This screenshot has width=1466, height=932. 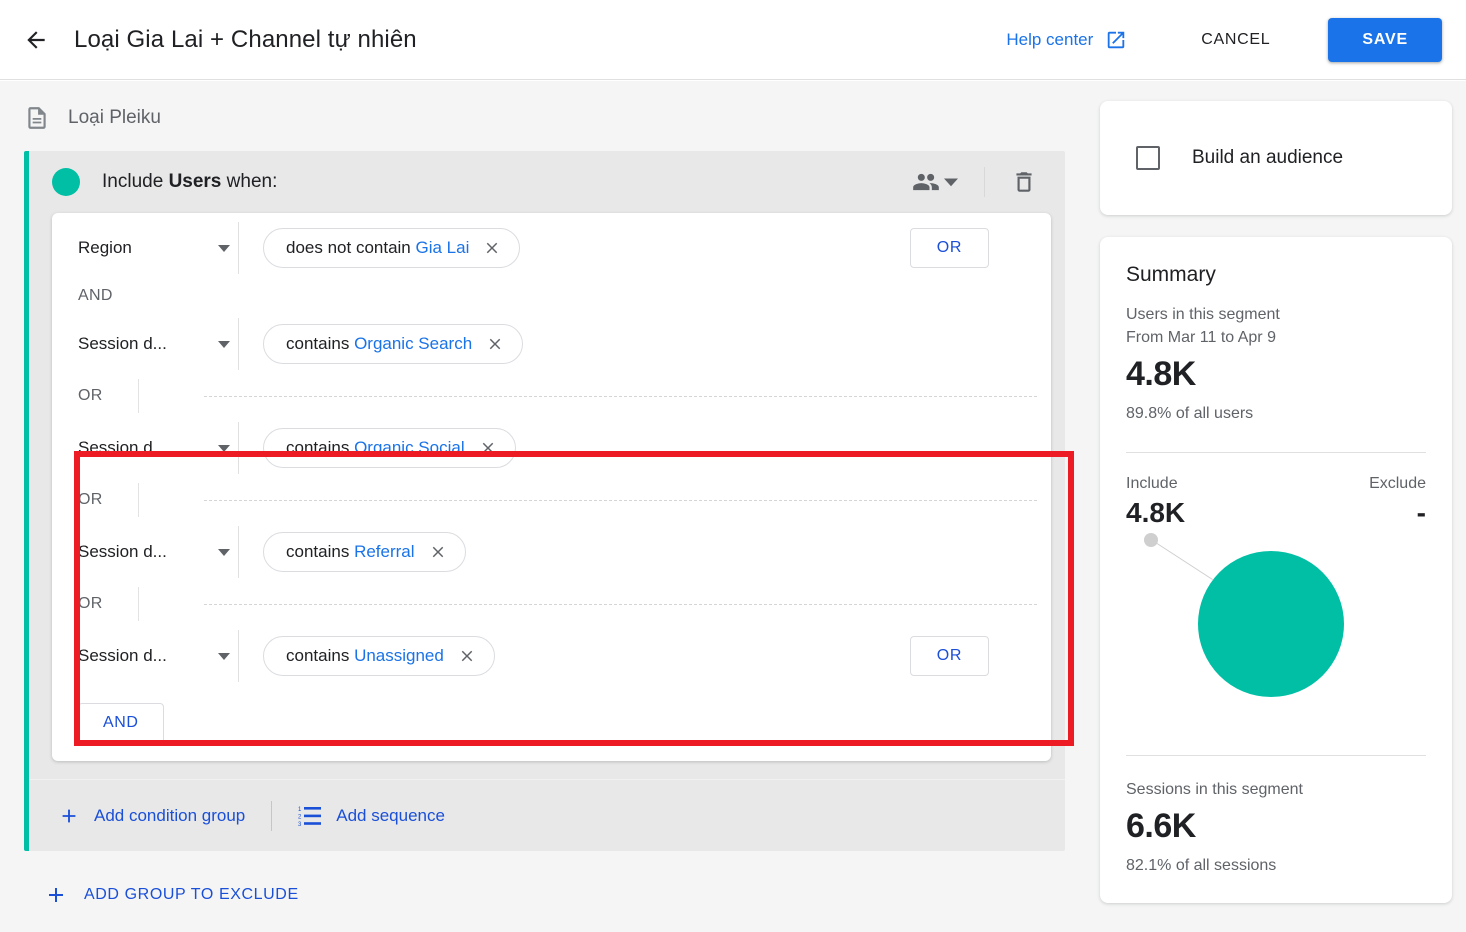 I want to click on condition-row: Session d... contains Organic Social, so click(x=551, y=448).